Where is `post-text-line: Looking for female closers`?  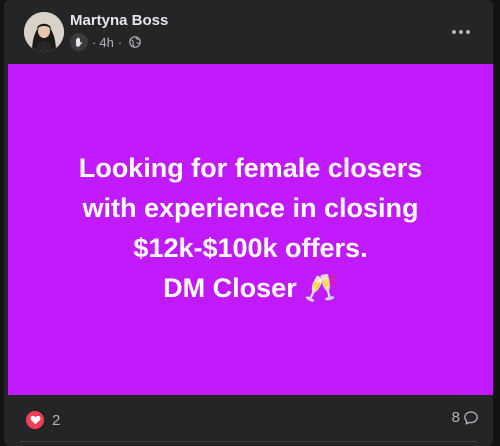 post-text-line: Looking for female closers is located at coordinates (250, 167).